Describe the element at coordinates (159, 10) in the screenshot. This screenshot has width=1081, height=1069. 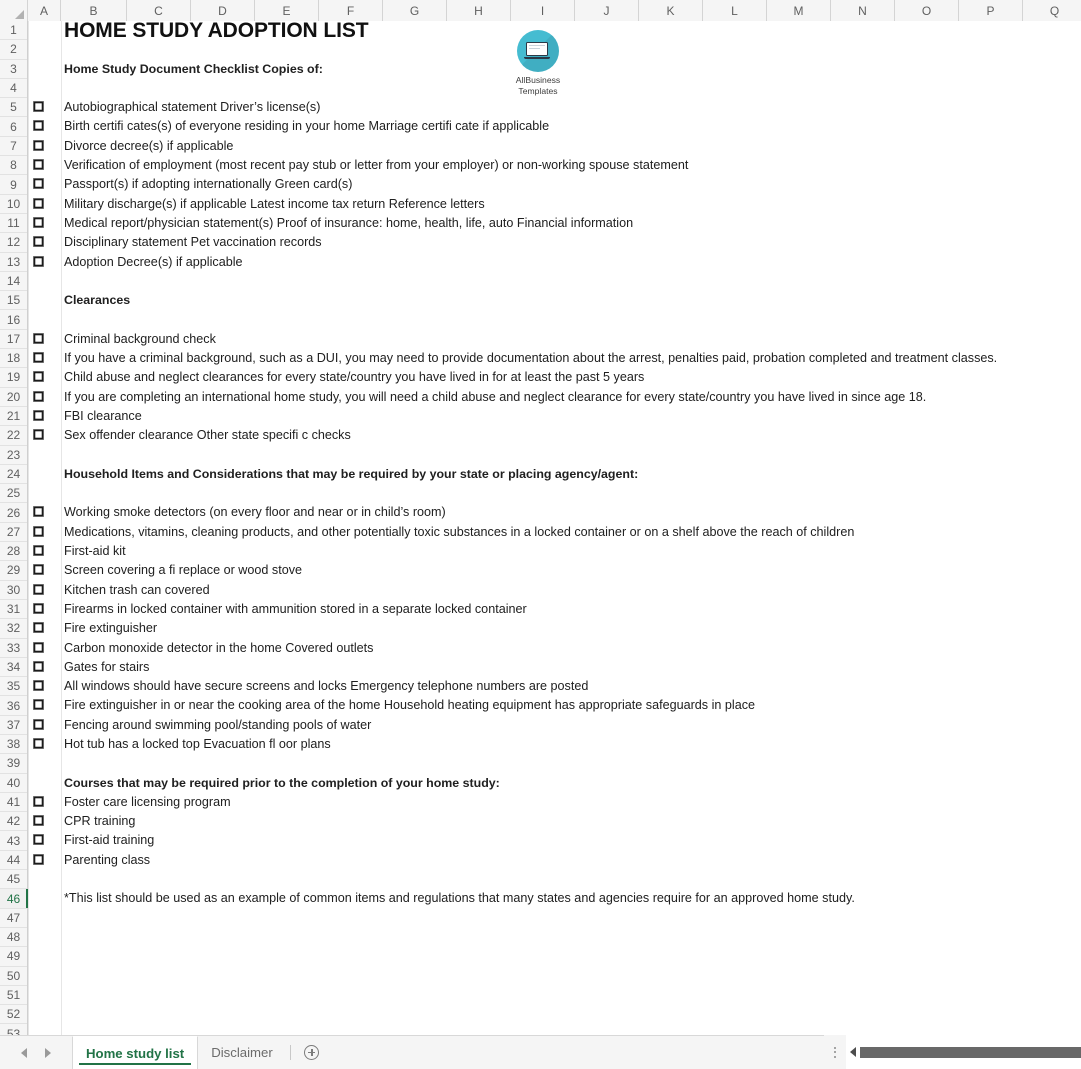
I see `column-header-c: C` at that location.